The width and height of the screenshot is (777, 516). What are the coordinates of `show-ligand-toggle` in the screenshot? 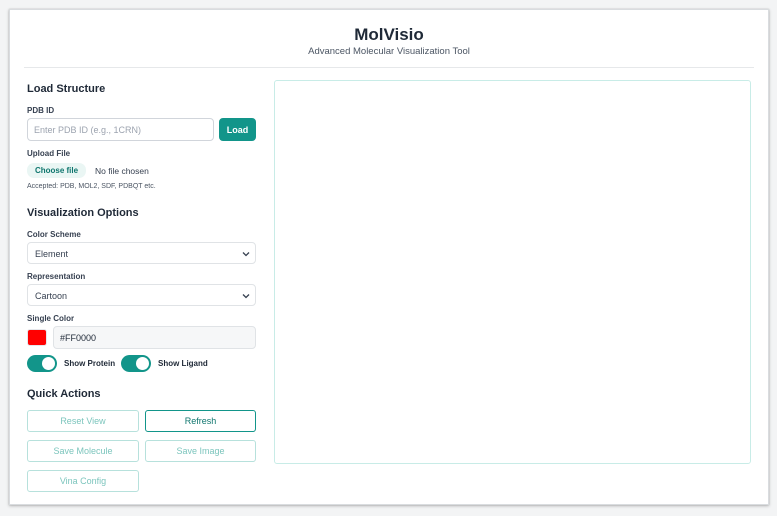 It's located at (136, 363).